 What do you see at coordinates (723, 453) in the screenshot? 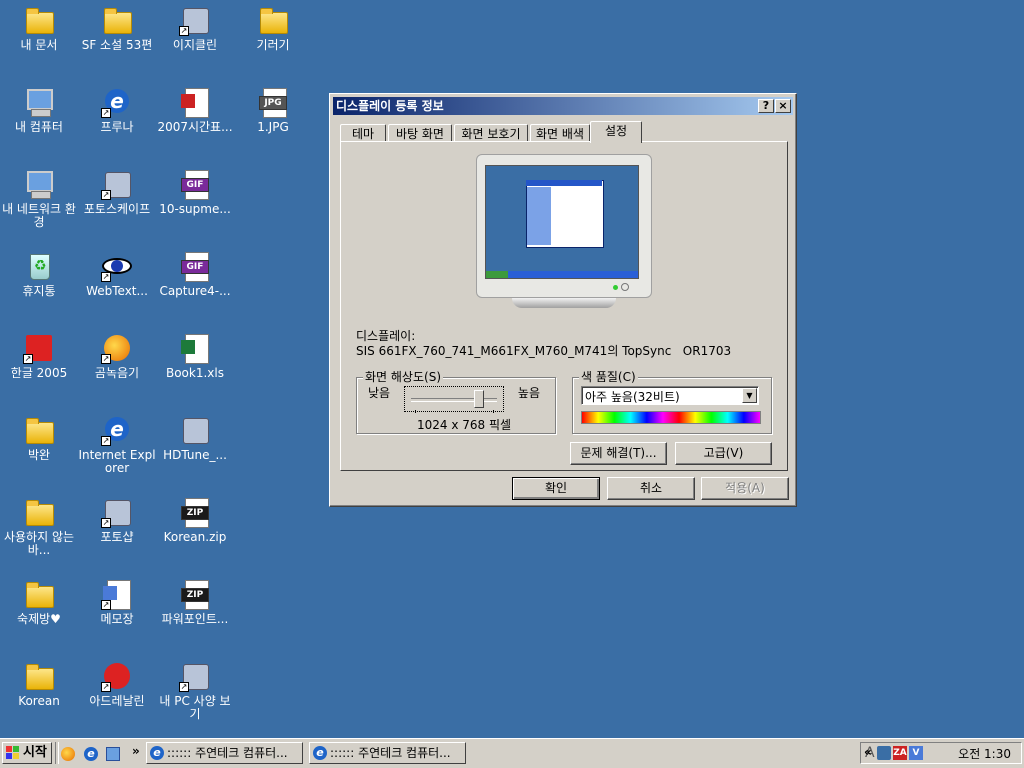
I see `advanced-button: 고급(V)` at bounding box center [723, 453].